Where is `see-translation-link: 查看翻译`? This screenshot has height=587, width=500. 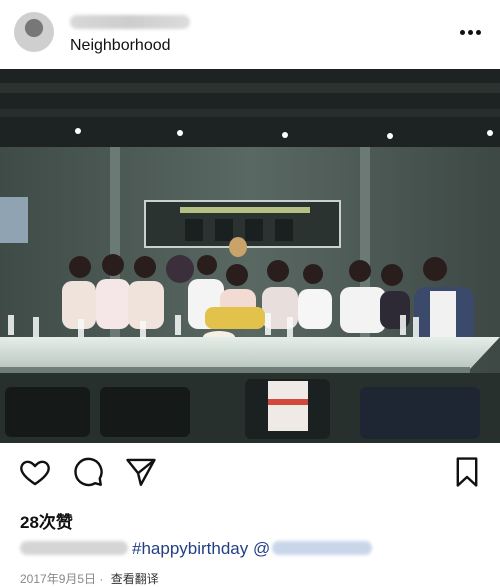 see-translation-link: 查看翻译 is located at coordinates (135, 579).